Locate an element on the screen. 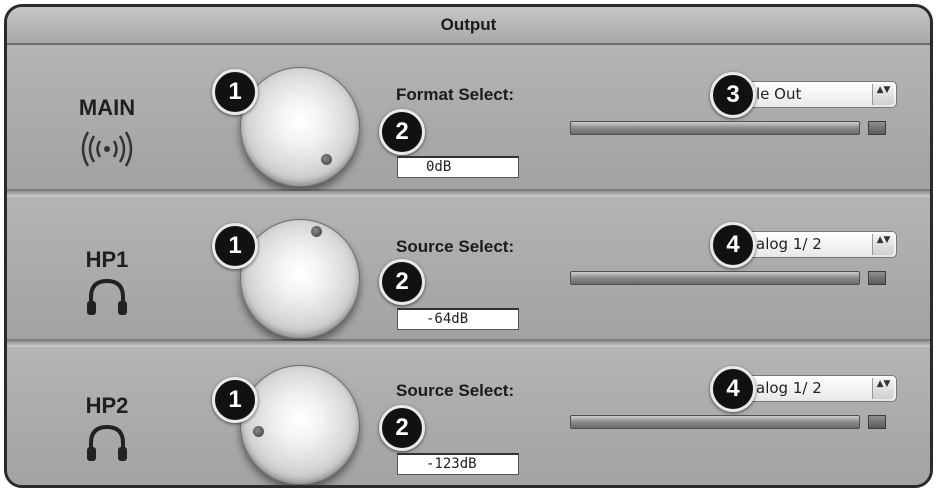  channel-name: MAIN is located at coordinates (107, 107).